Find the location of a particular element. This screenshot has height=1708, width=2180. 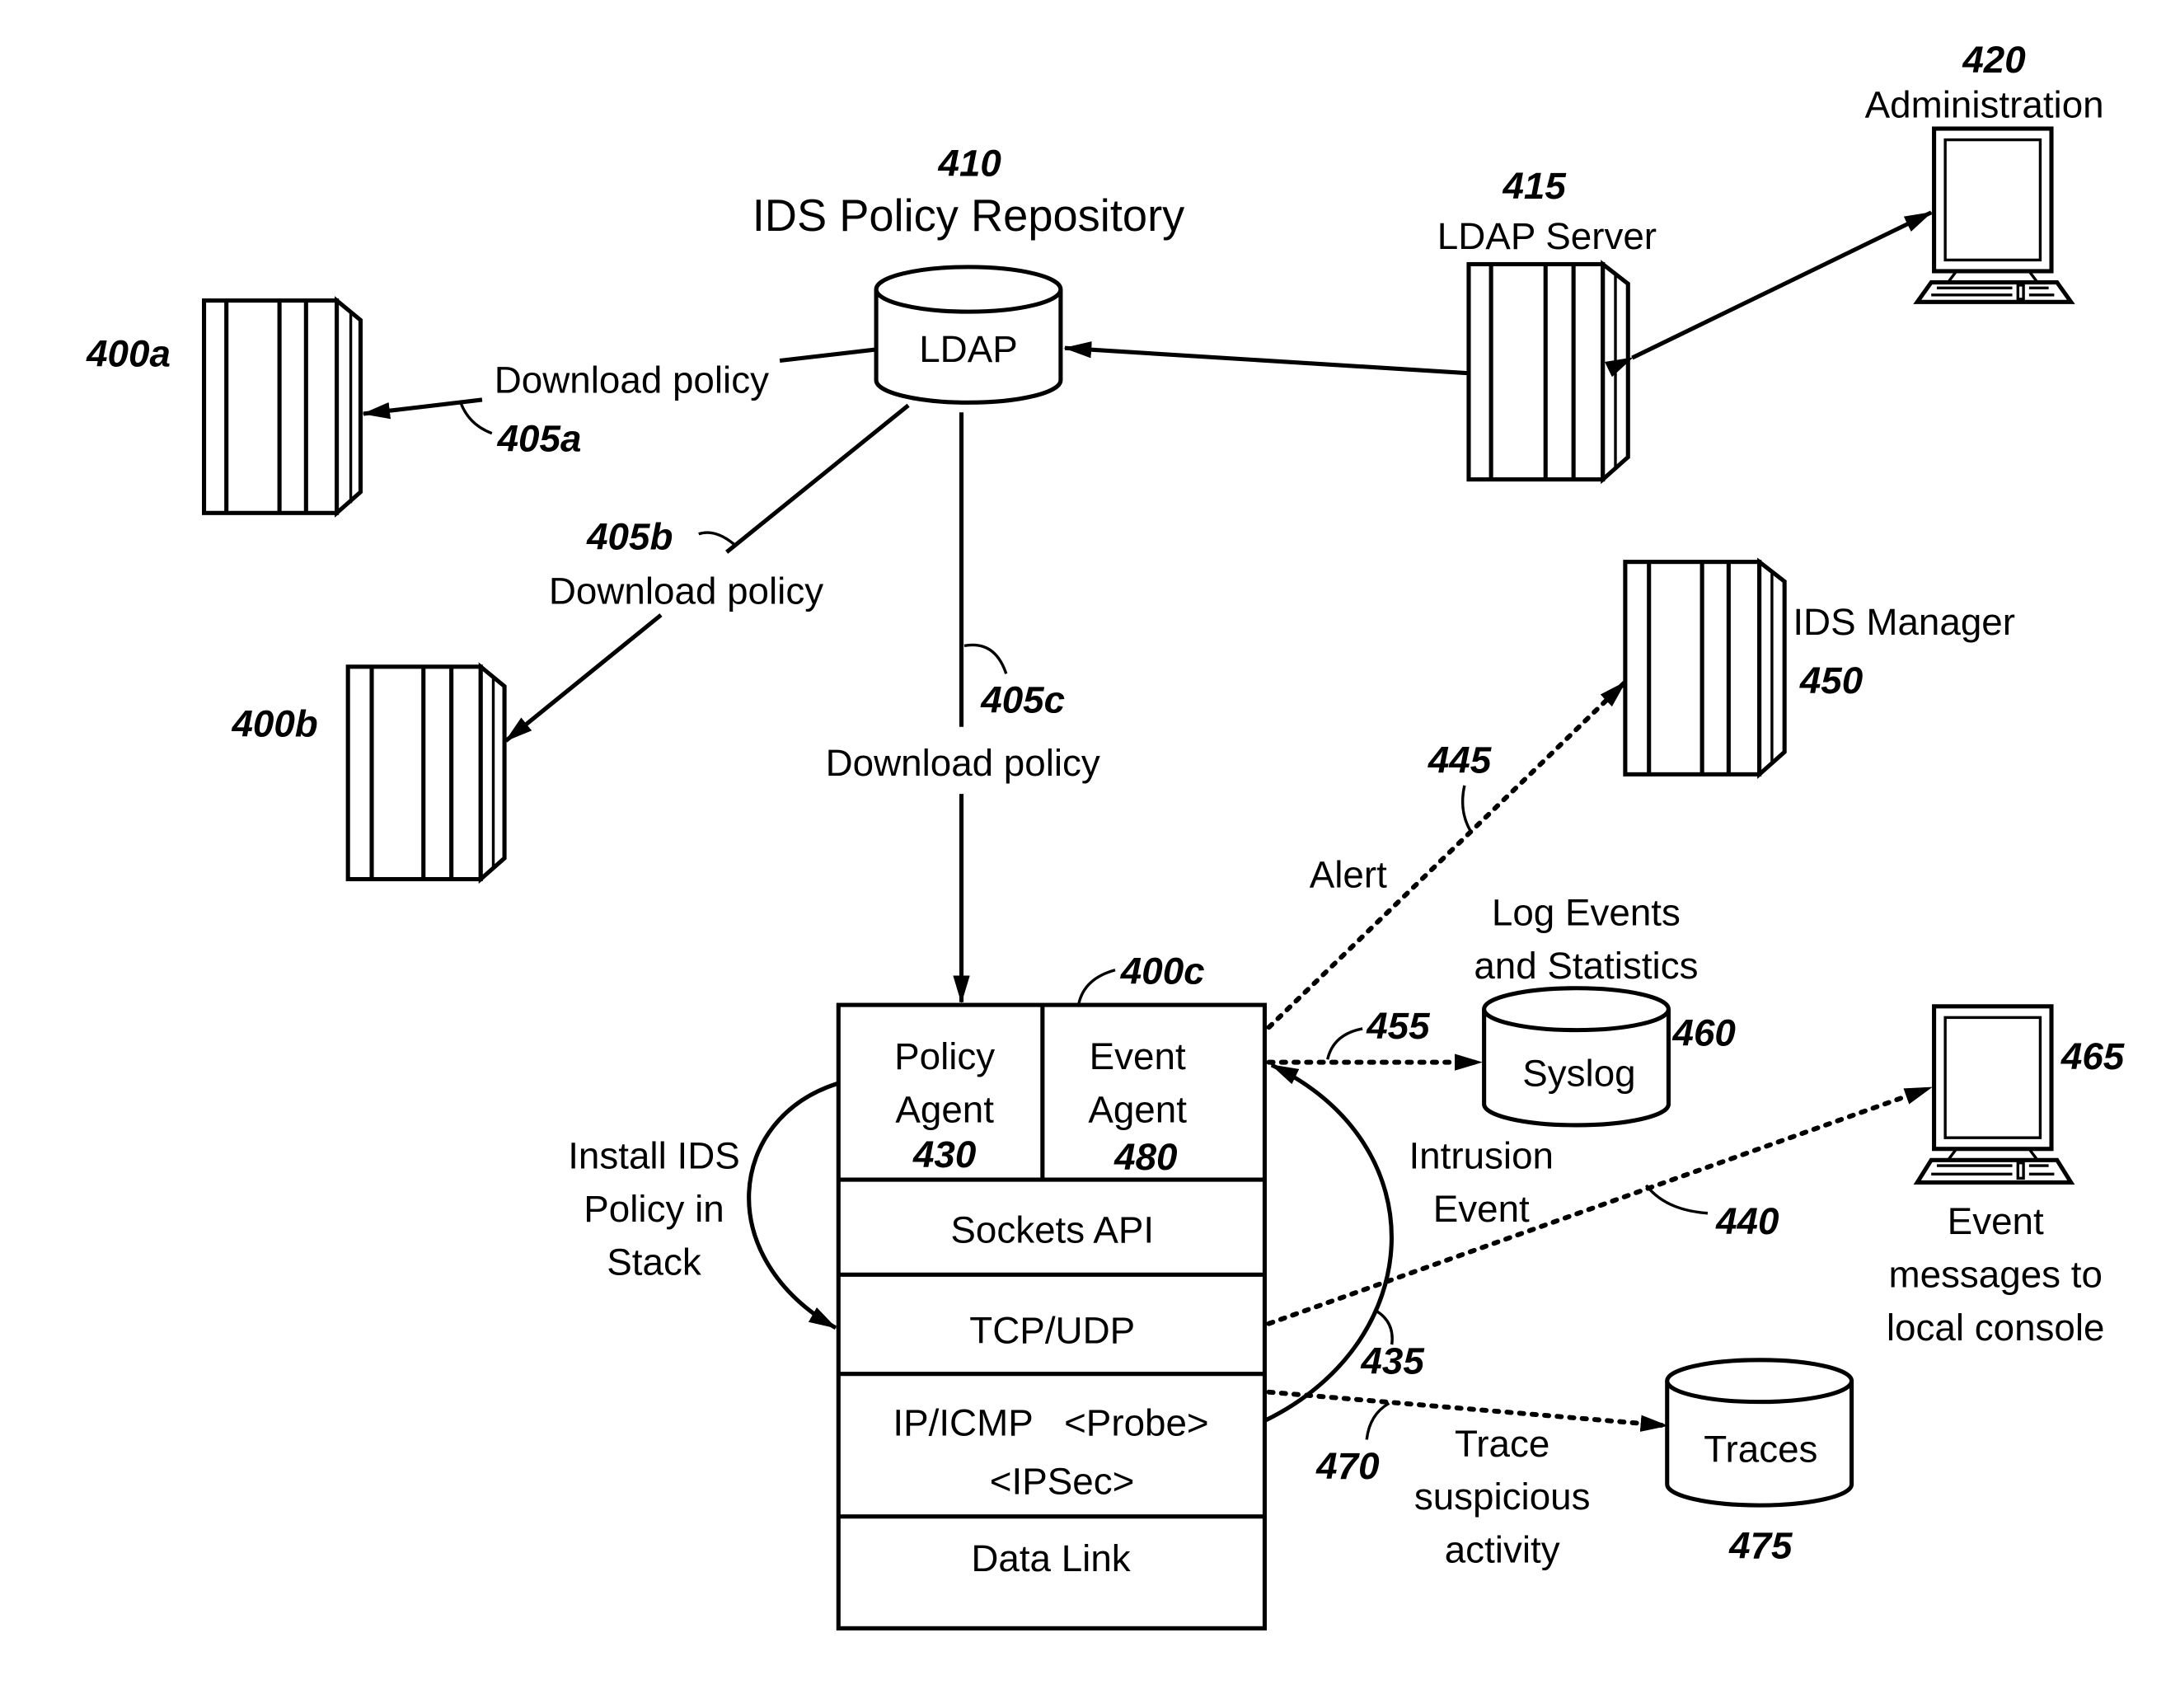

administration-workstation: 420 Administration is located at coordinates (1985, 172).